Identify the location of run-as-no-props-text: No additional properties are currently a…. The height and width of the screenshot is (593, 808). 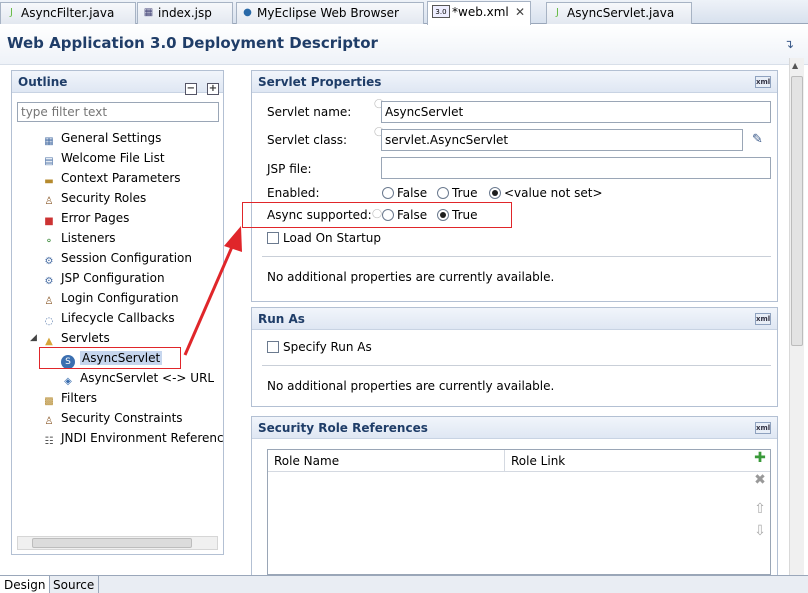
(411, 386).